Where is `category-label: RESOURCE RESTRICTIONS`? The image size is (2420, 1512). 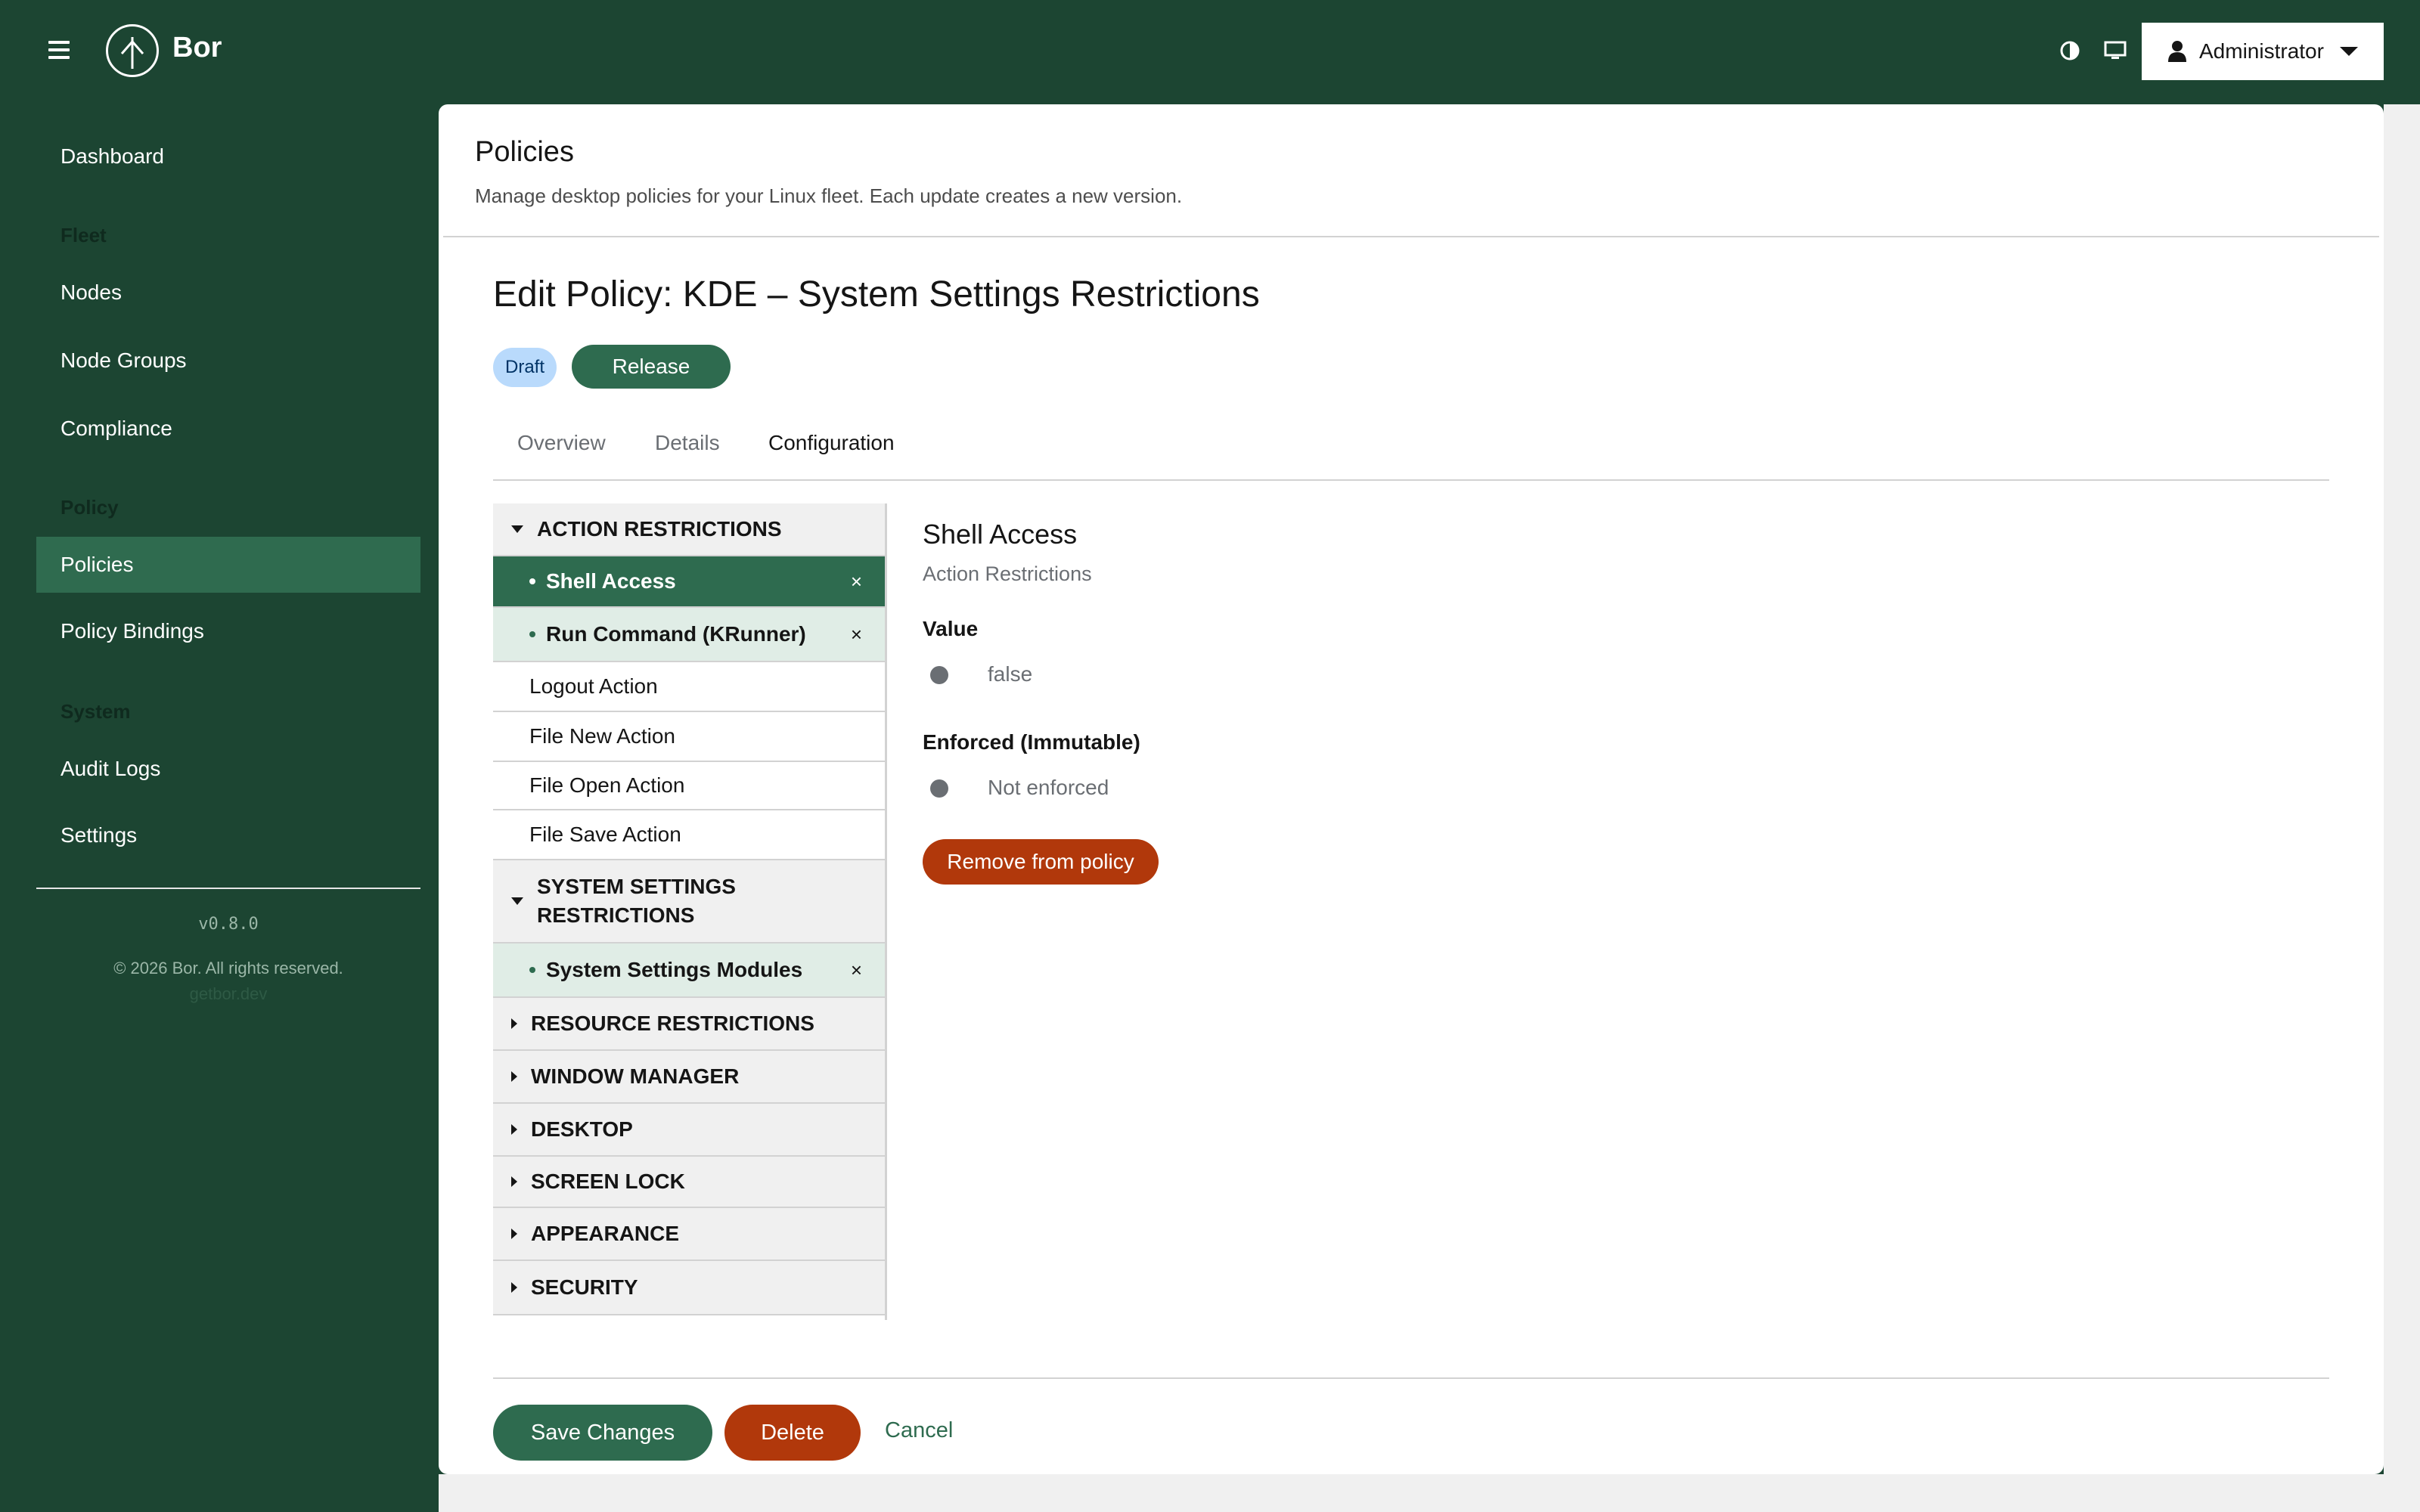
category-label: RESOURCE RESTRICTIONS is located at coordinates (672, 1024).